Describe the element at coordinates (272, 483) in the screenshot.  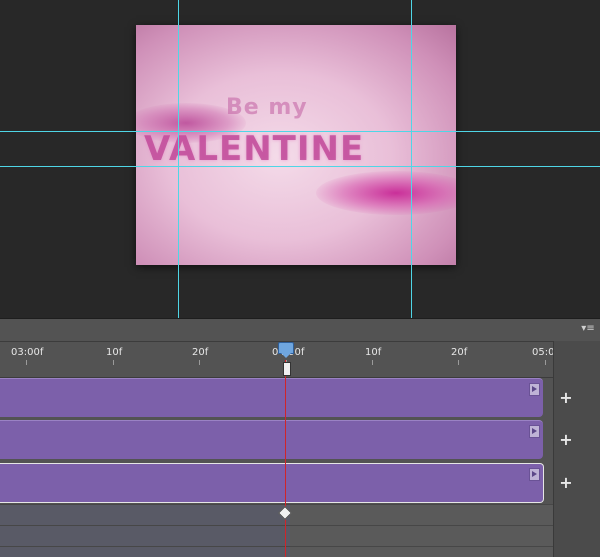
I see `layer-clip-3-selected` at that location.